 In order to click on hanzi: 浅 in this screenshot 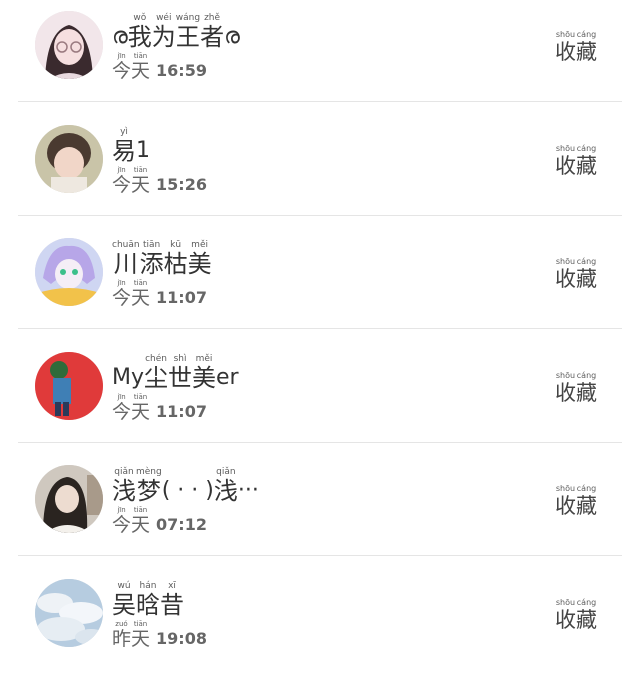, I will do `click(124, 491)`.